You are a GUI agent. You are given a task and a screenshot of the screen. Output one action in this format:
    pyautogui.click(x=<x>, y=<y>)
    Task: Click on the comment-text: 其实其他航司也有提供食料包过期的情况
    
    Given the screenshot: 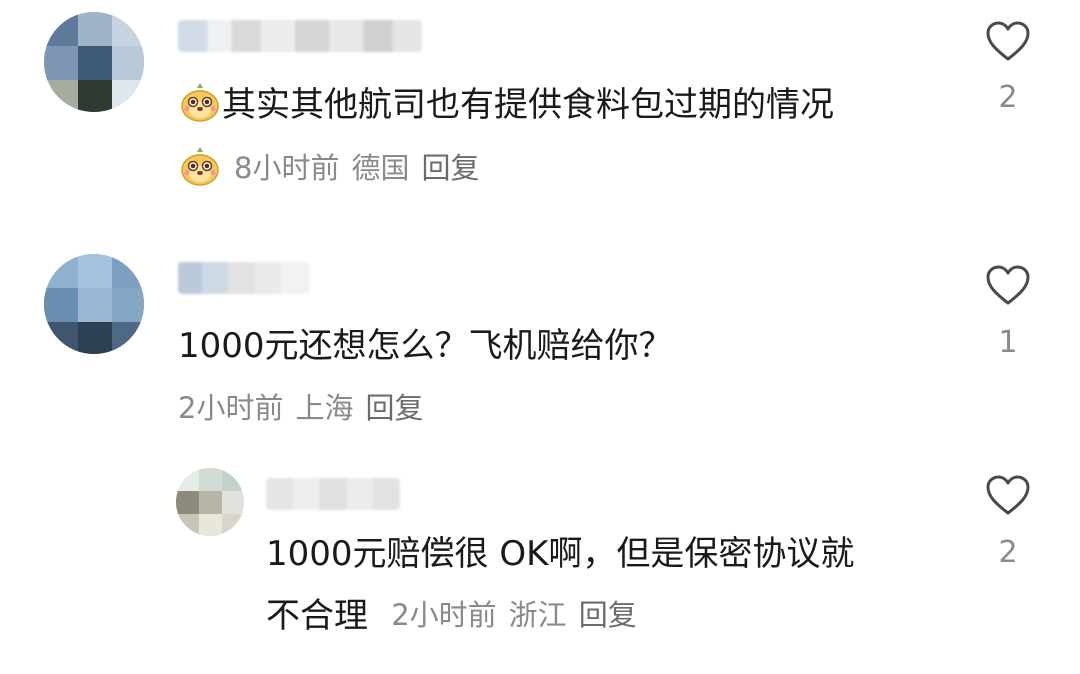 What is the action you would take?
    pyautogui.click(x=506, y=106)
    